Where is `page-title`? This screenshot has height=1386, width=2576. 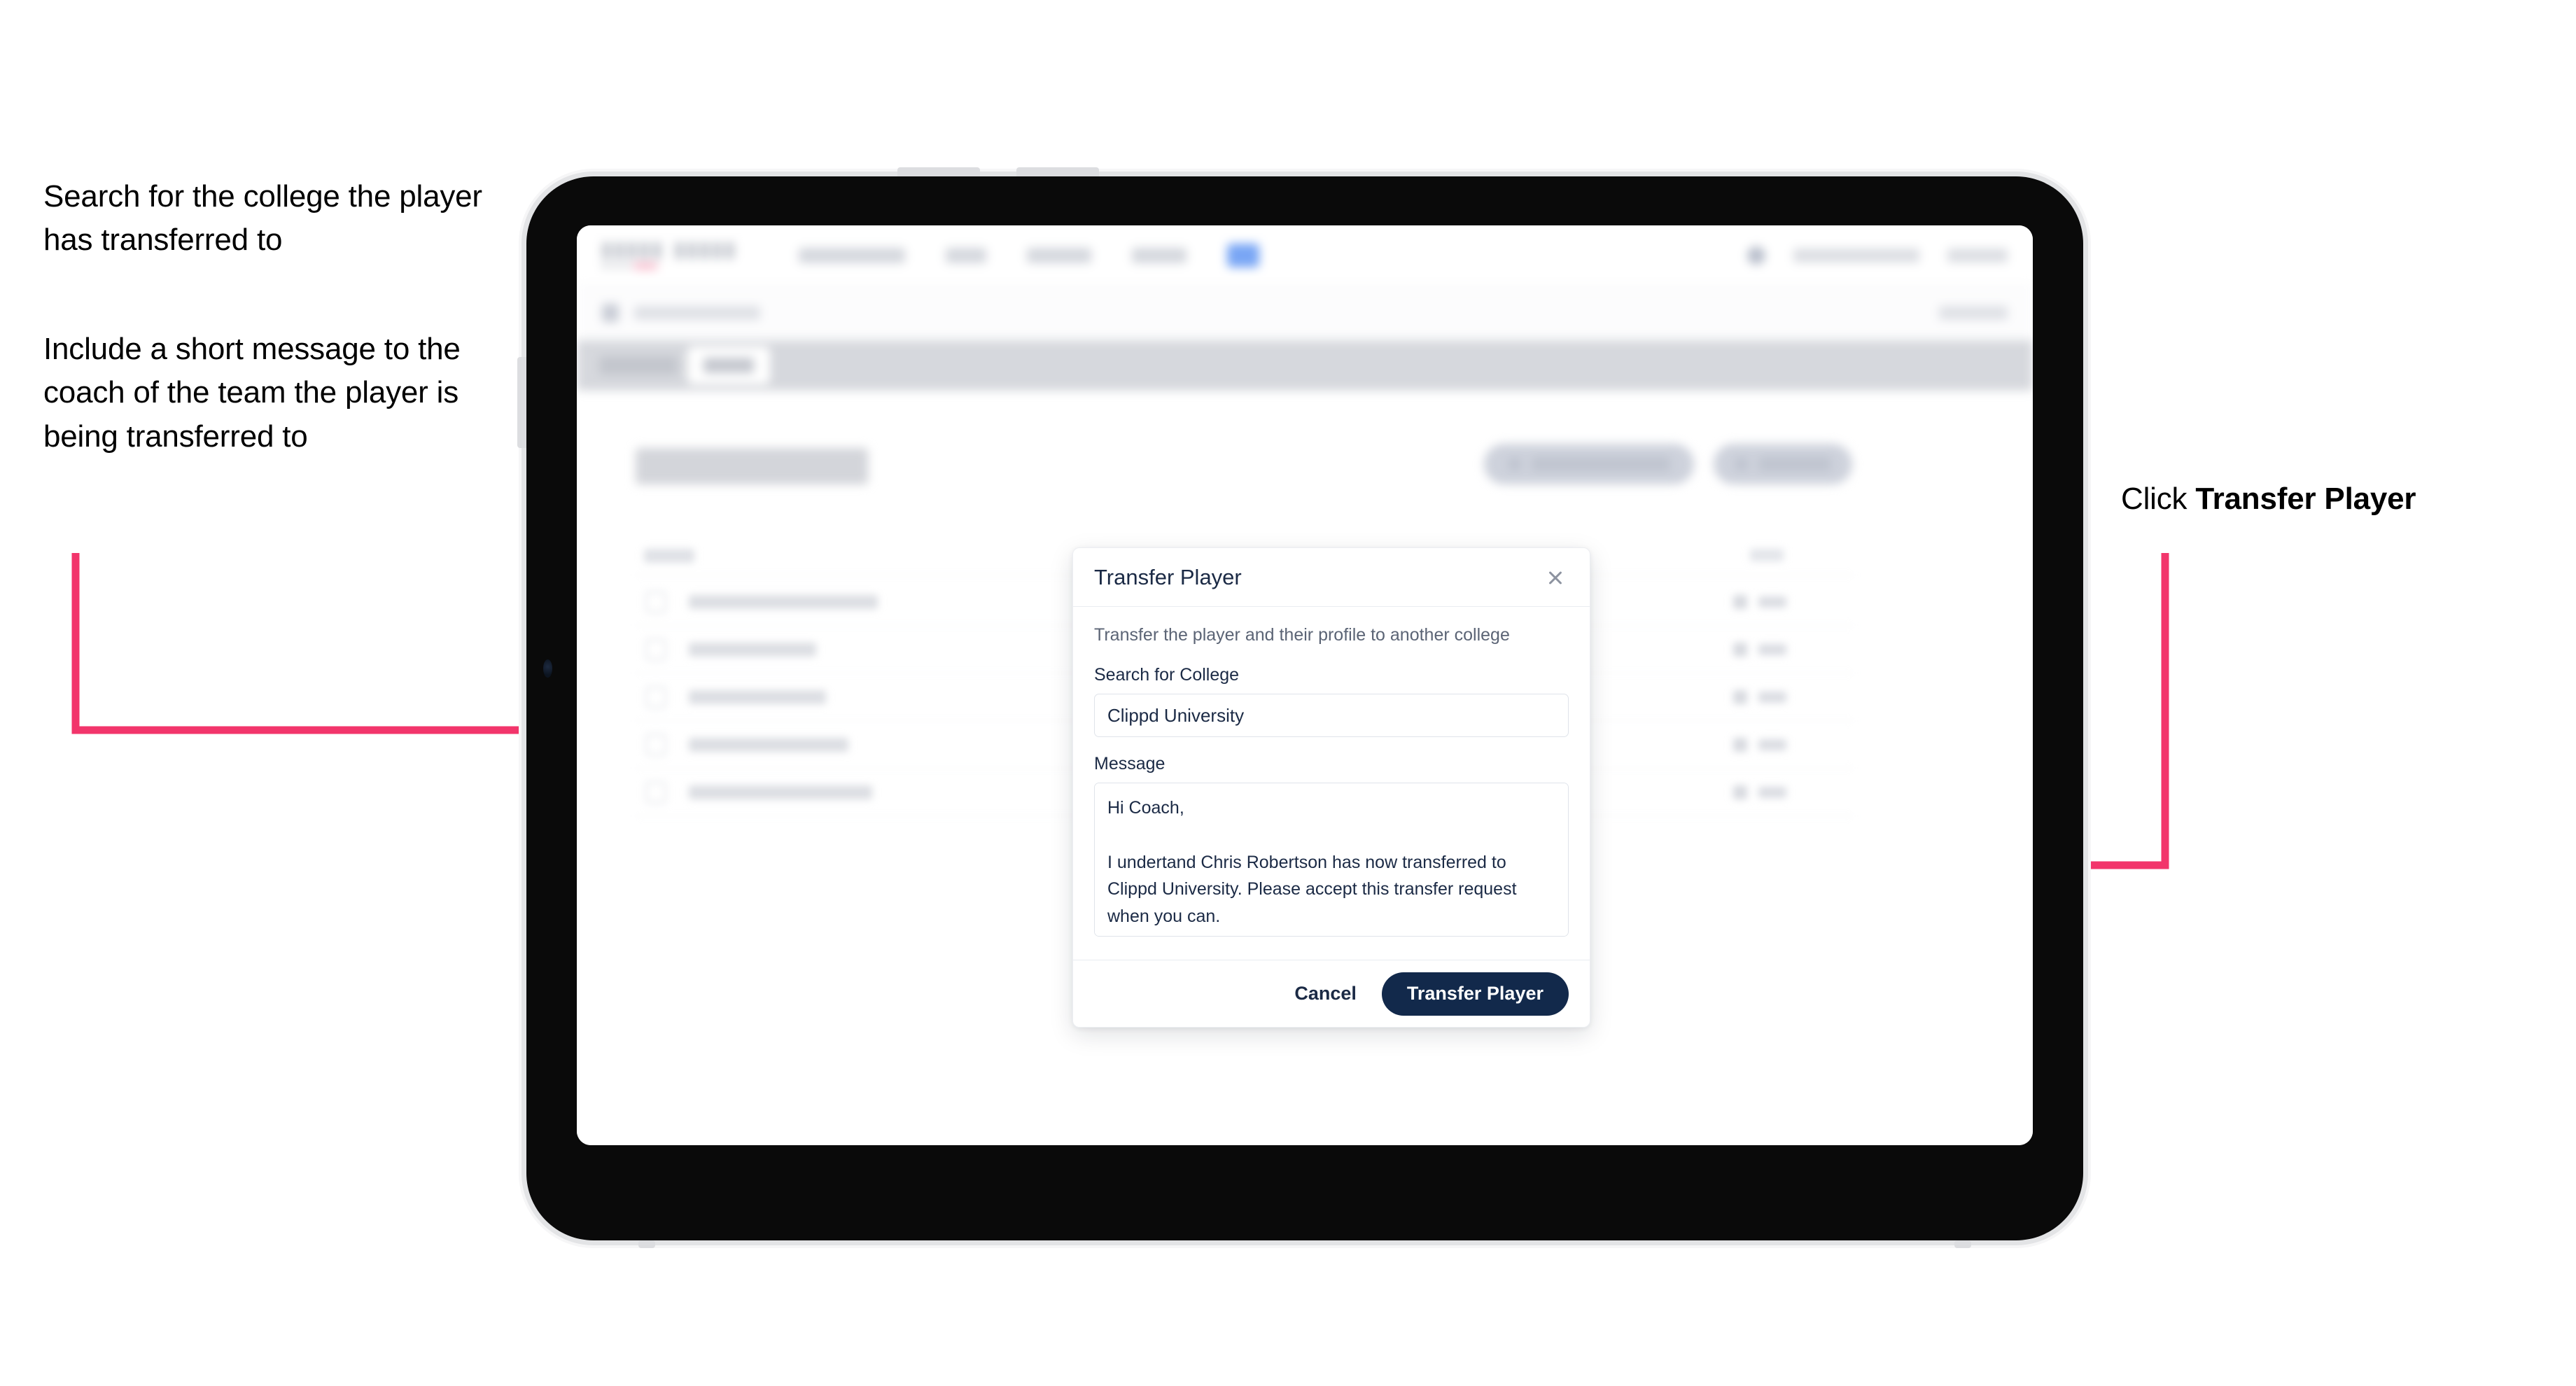 page-title is located at coordinates (752, 466).